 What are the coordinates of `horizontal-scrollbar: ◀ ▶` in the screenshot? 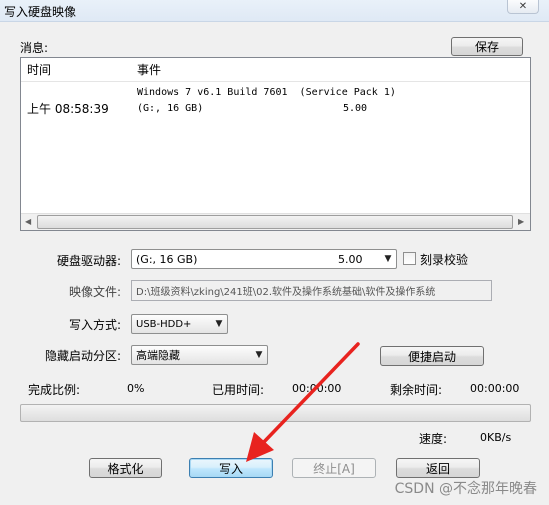 It's located at (275, 221).